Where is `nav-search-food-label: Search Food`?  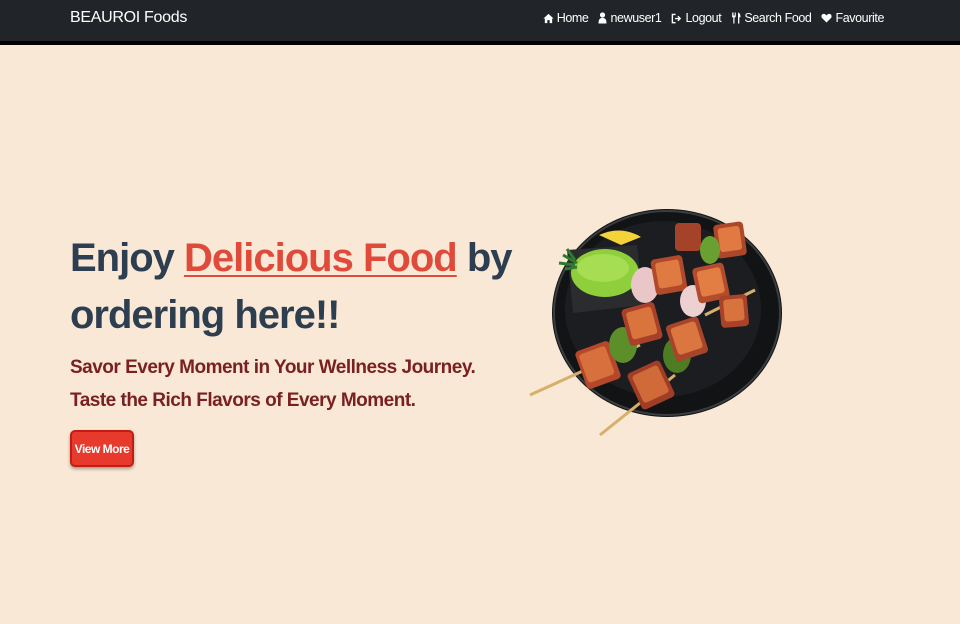
nav-search-food-label: Search Food is located at coordinates (778, 18).